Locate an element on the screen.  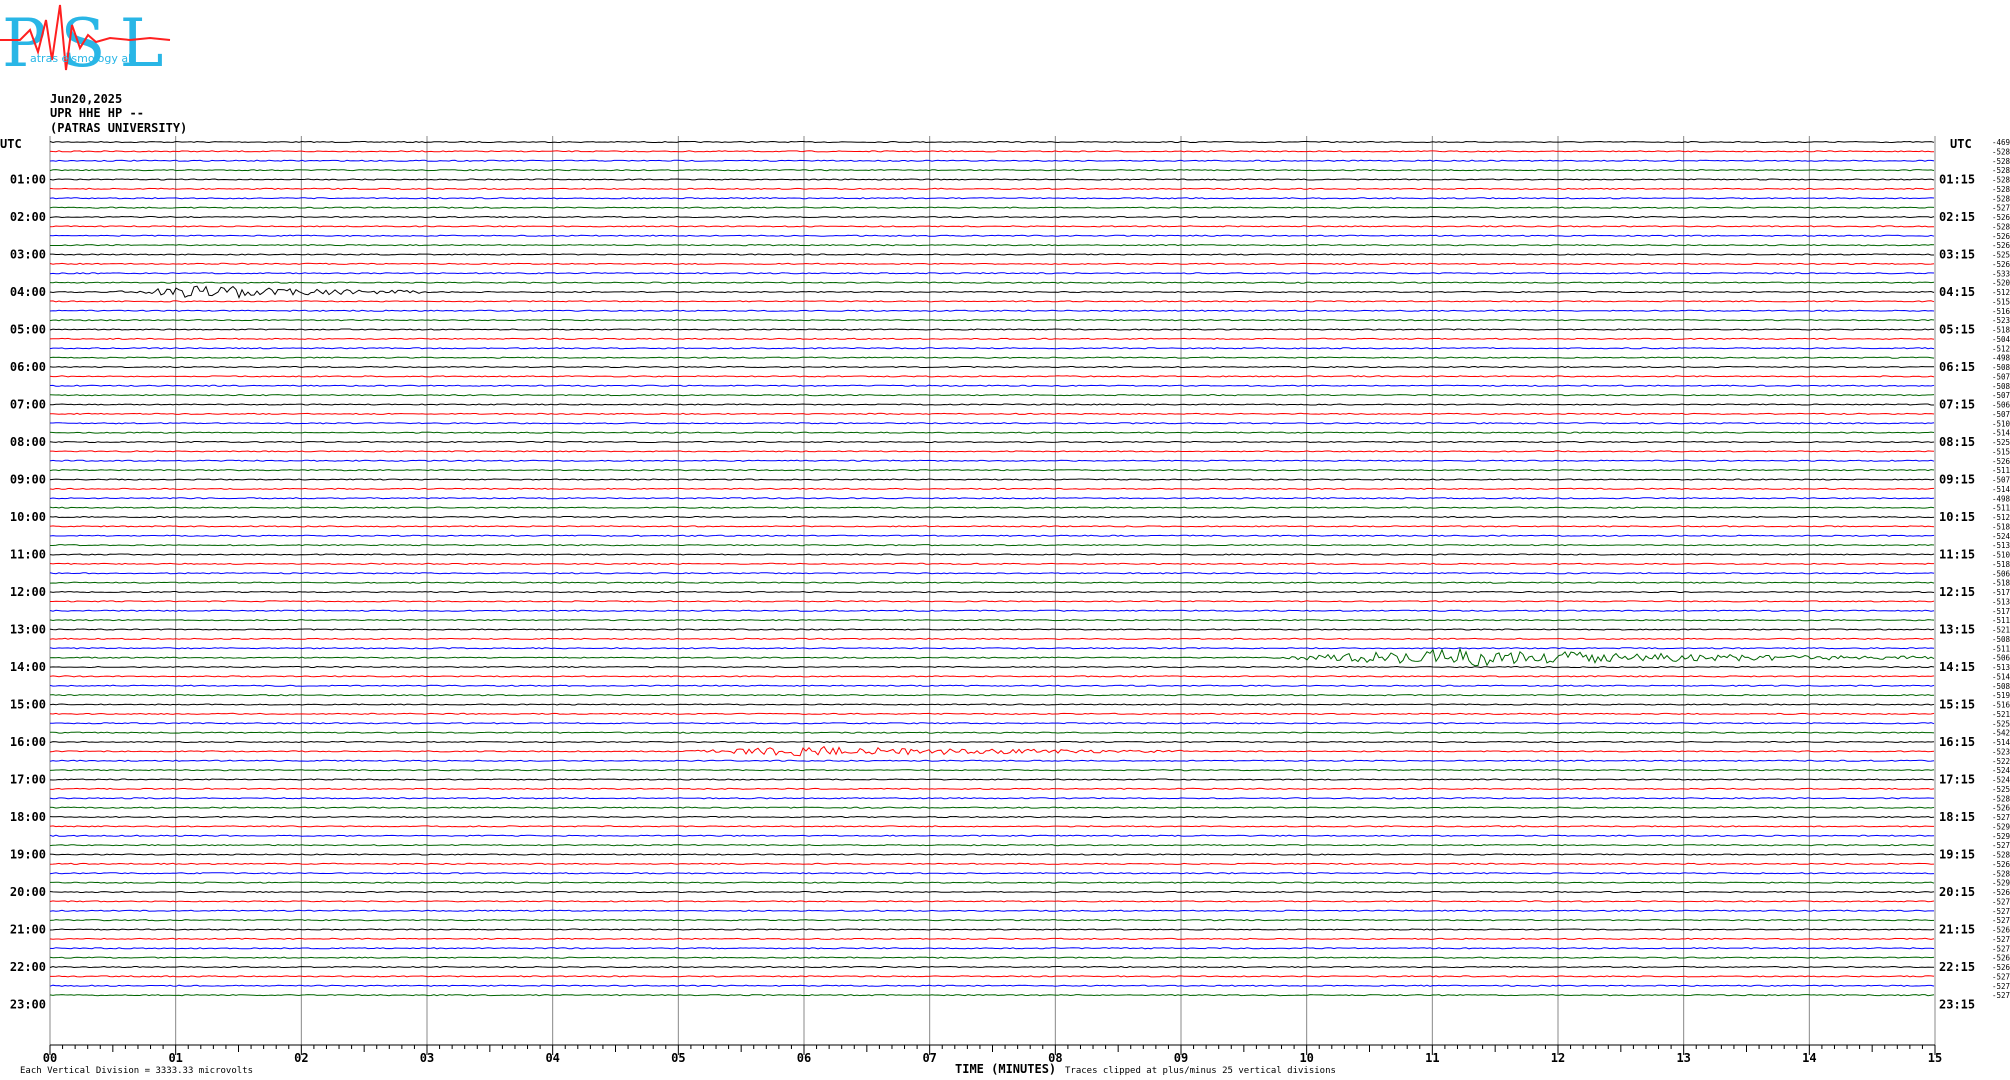
trace-offset-label-65: -5239 is located at coordinates (2001, 751).